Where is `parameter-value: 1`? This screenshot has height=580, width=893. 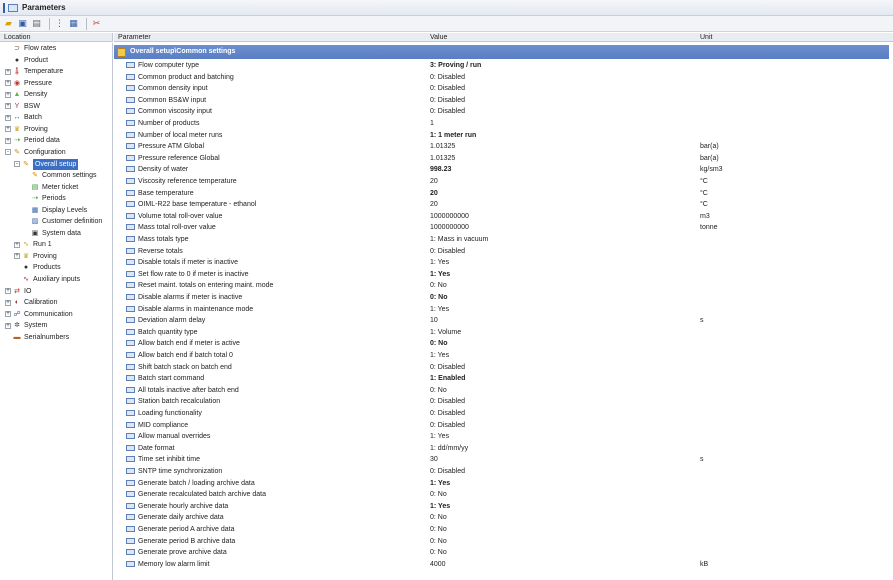 parameter-value: 1 is located at coordinates (432, 123).